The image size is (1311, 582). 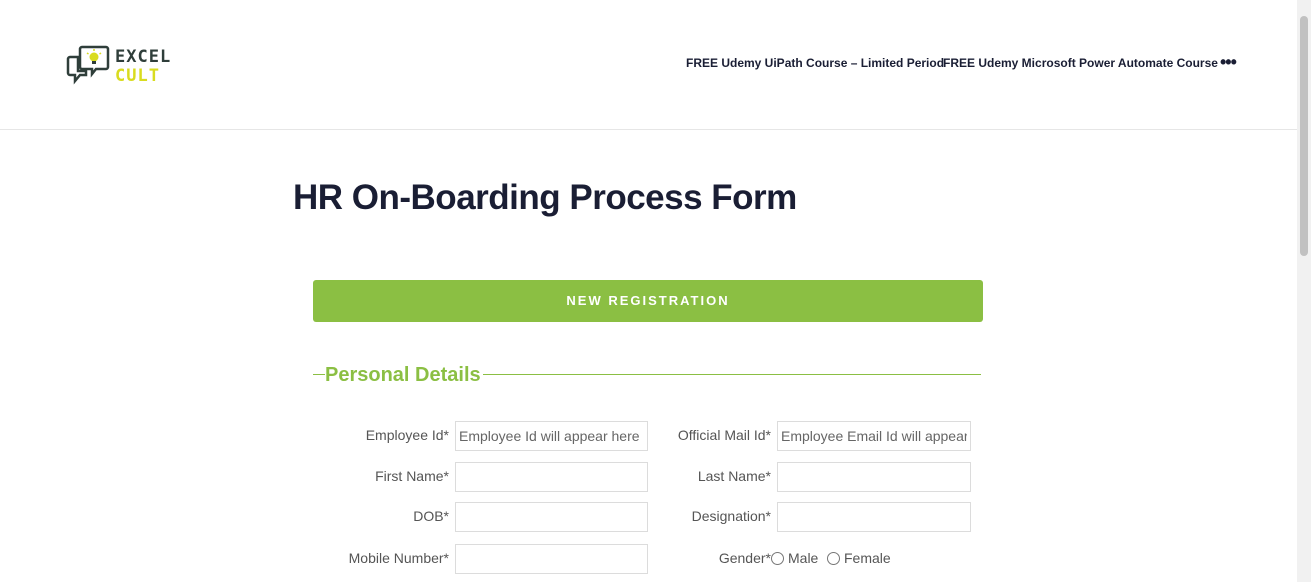 I want to click on official-mail-label: Official Mail Id*, so click(x=724, y=435).